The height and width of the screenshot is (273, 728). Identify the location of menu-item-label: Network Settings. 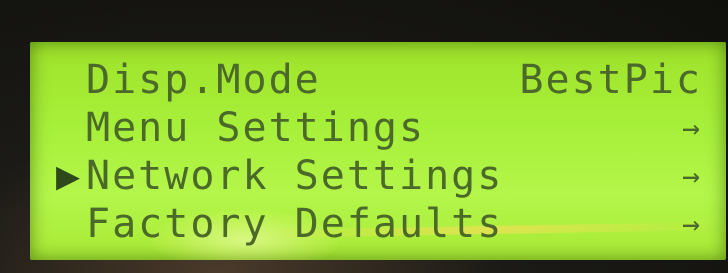
(295, 176).